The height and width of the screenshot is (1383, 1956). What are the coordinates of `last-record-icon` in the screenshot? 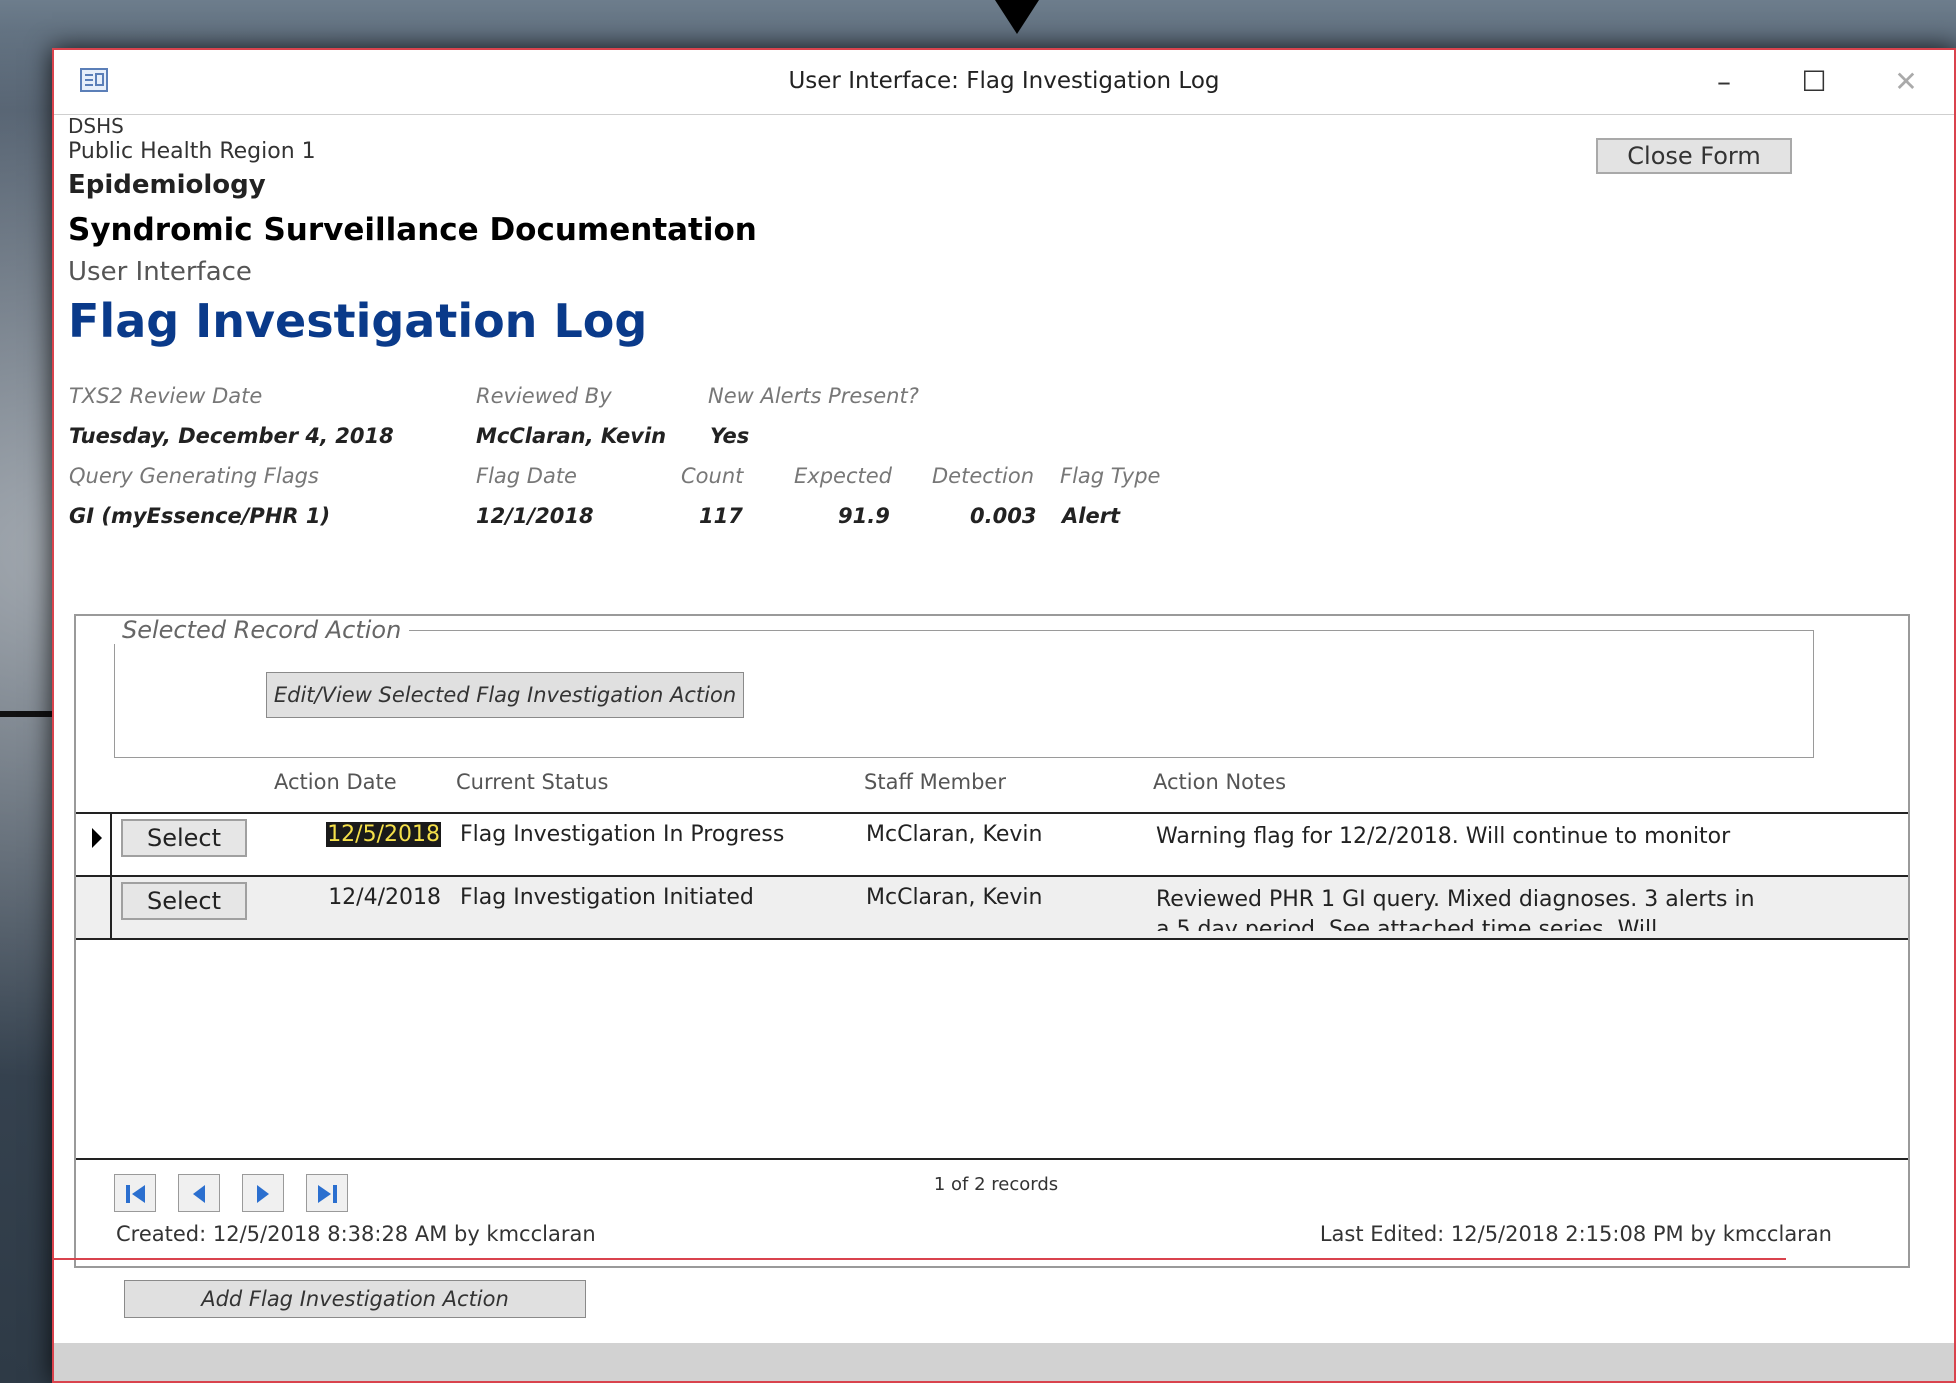 It's located at (327, 1194).